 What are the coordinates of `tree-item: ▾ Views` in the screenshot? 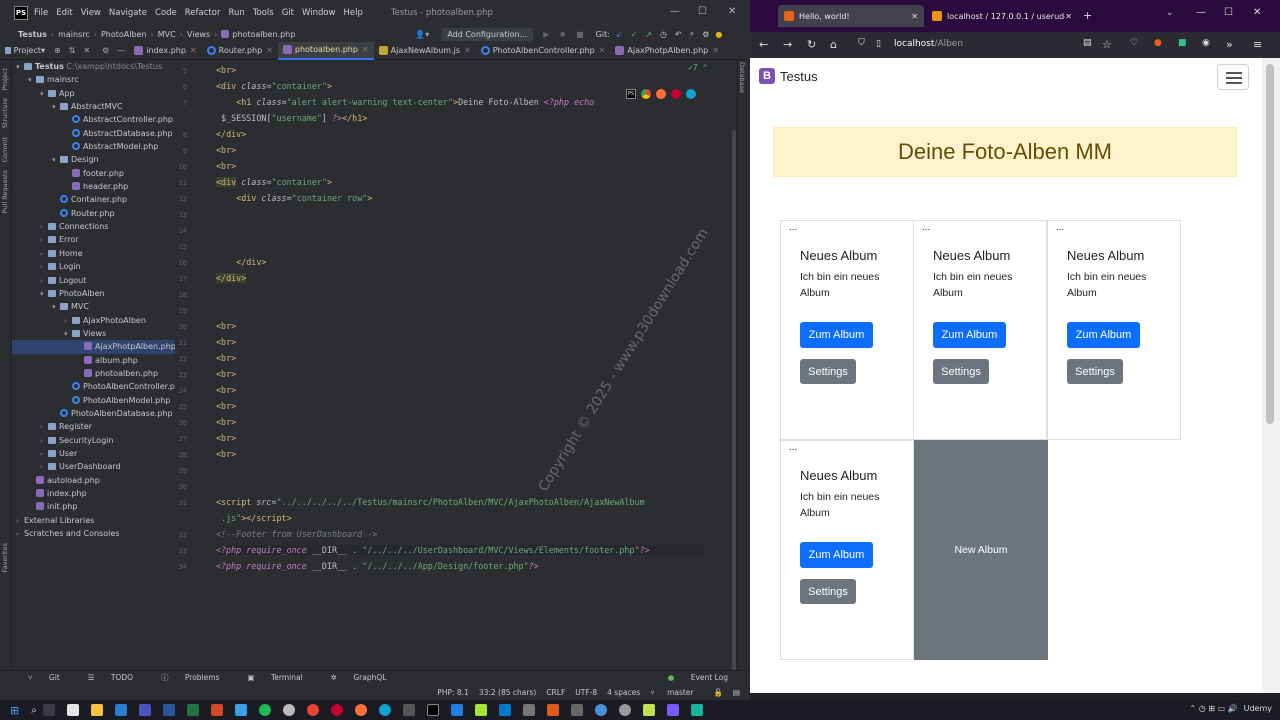 It's located at (93, 333).